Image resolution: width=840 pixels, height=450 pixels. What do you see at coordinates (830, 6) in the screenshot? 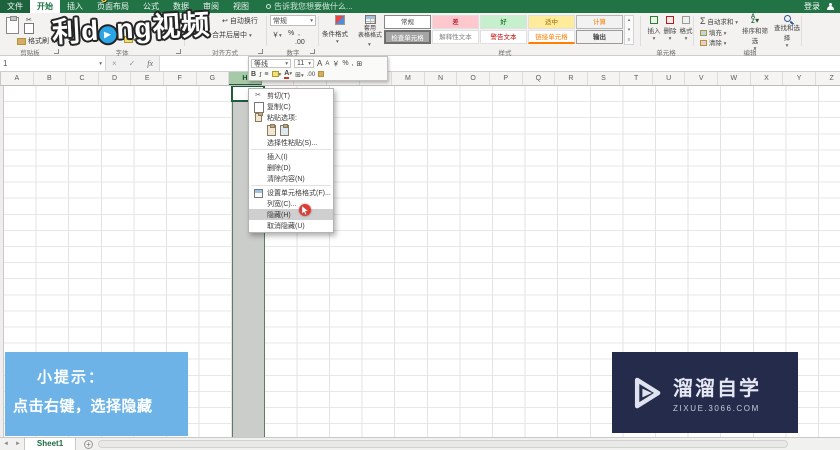
I see `account-person-icon` at bounding box center [830, 6].